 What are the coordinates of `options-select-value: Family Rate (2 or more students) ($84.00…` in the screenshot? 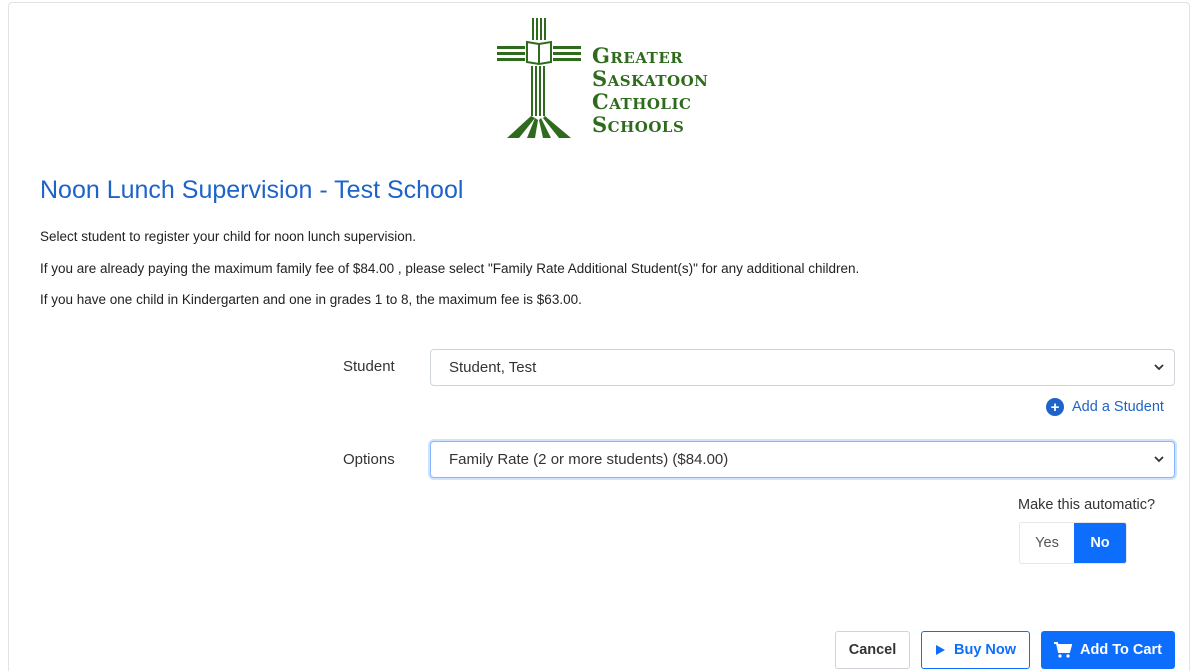 It's located at (589, 459).